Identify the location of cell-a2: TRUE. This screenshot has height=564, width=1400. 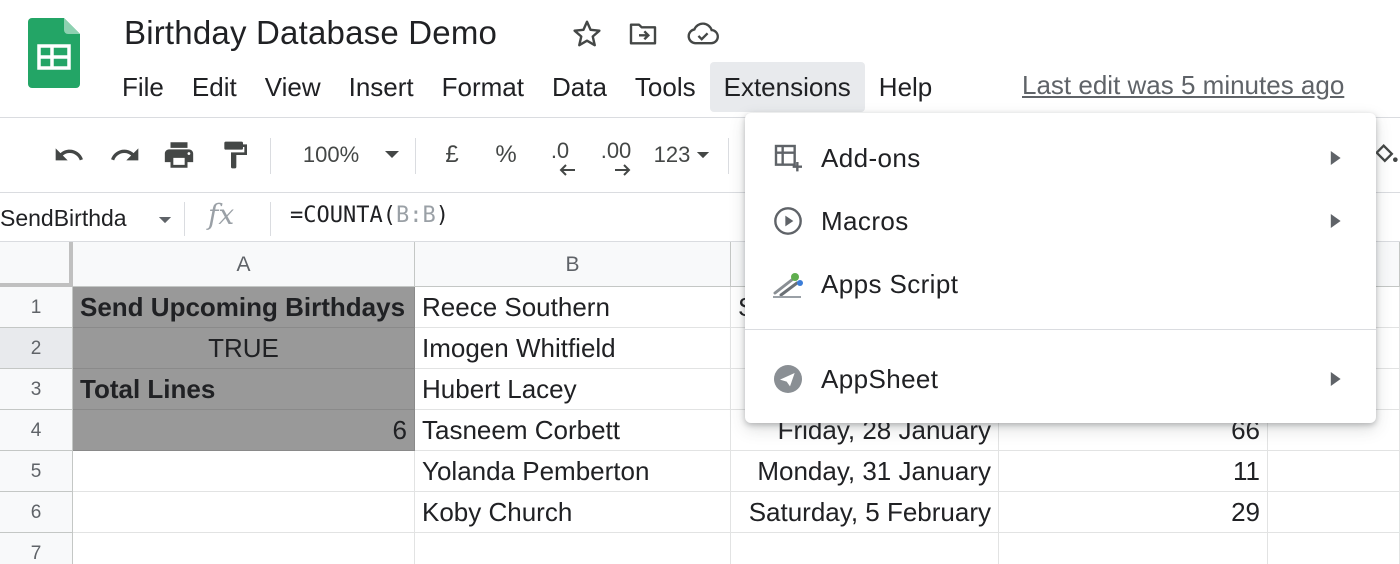
(244, 348).